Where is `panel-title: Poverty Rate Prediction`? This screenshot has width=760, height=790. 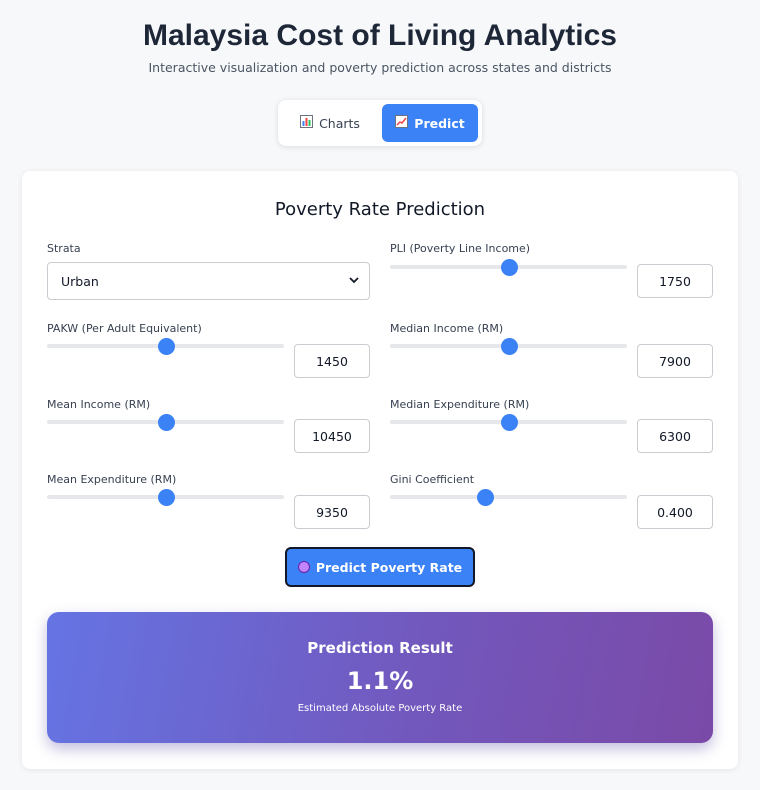 panel-title: Poverty Rate Prediction is located at coordinates (380, 209).